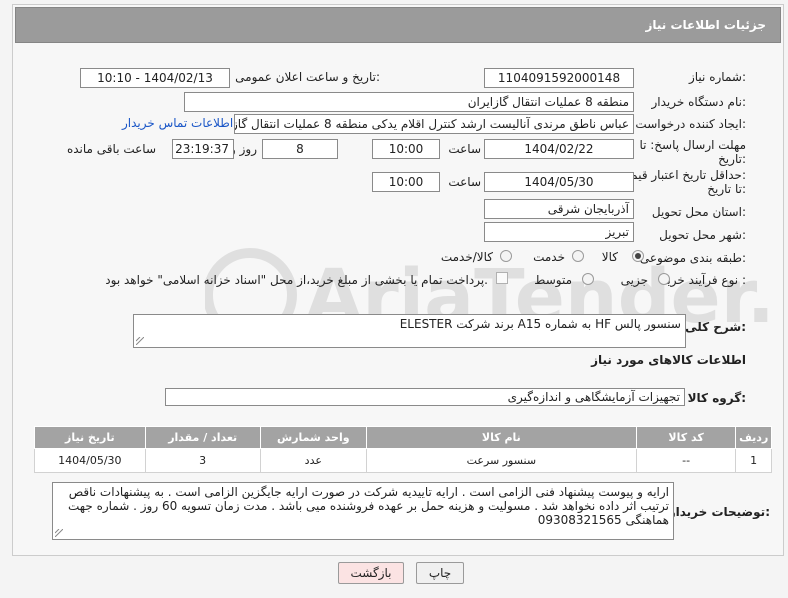 The height and width of the screenshot is (598, 788). What do you see at coordinates (703, 280) in the screenshot?
I see `process-label: نوع فرآیند خرید :` at bounding box center [703, 280].